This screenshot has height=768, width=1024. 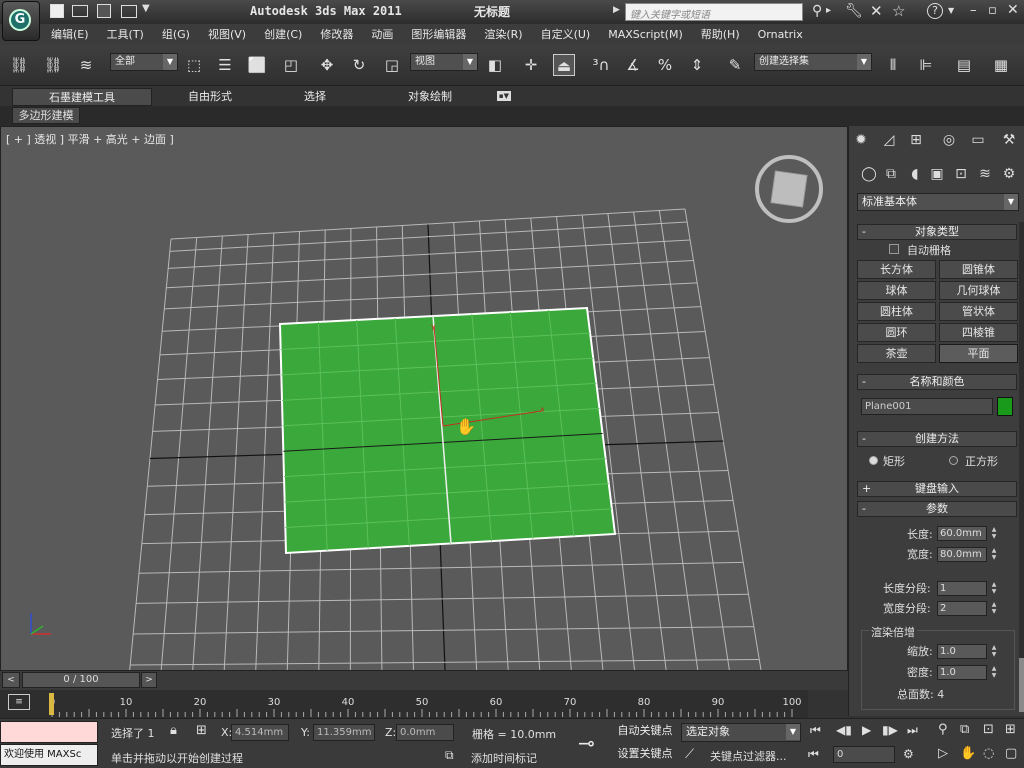 I want to click on hierarchy-tab-icon: ⊞, so click(x=916, y=140).